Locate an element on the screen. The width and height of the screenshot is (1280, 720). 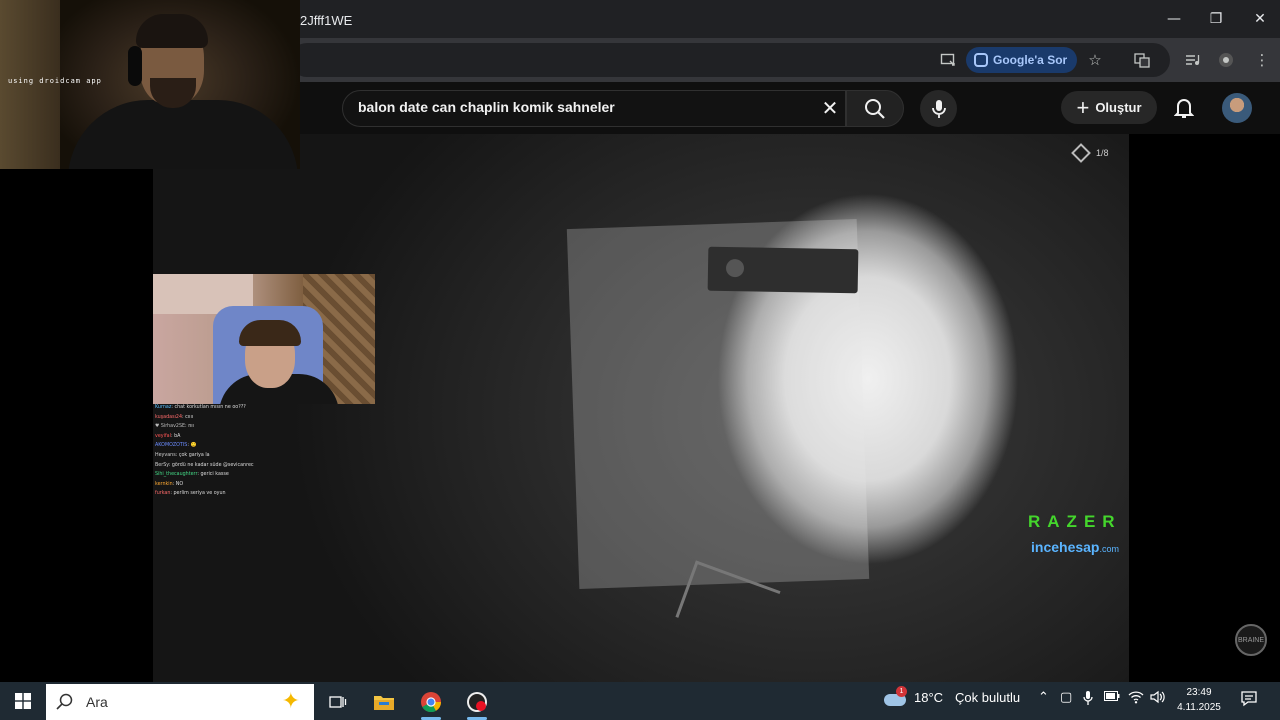
search-query-text: balon date can chaplin komik sahneler is located at coordinates (486, 107).